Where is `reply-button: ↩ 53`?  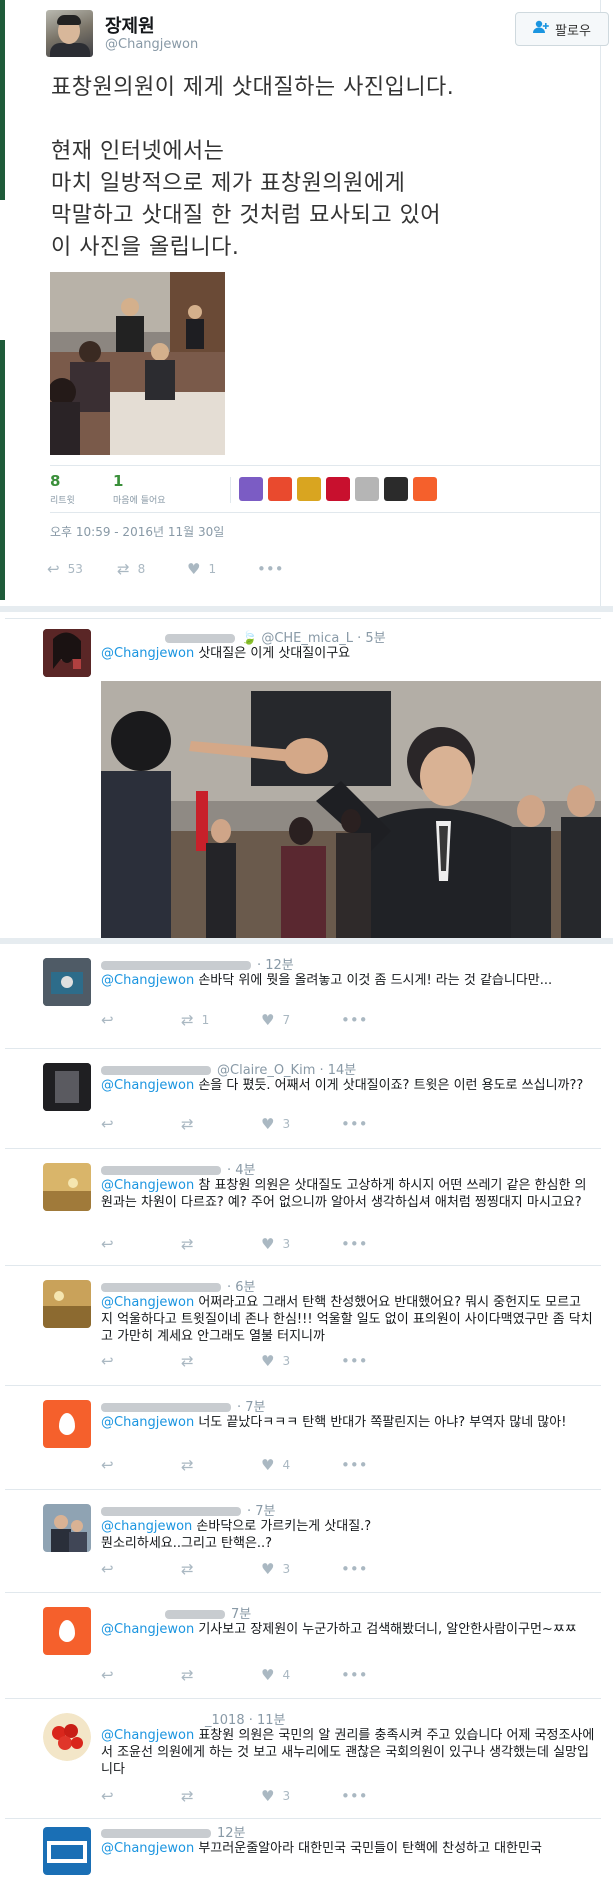
reply-button: ↩ 53 is located at coordinates (82, 569).